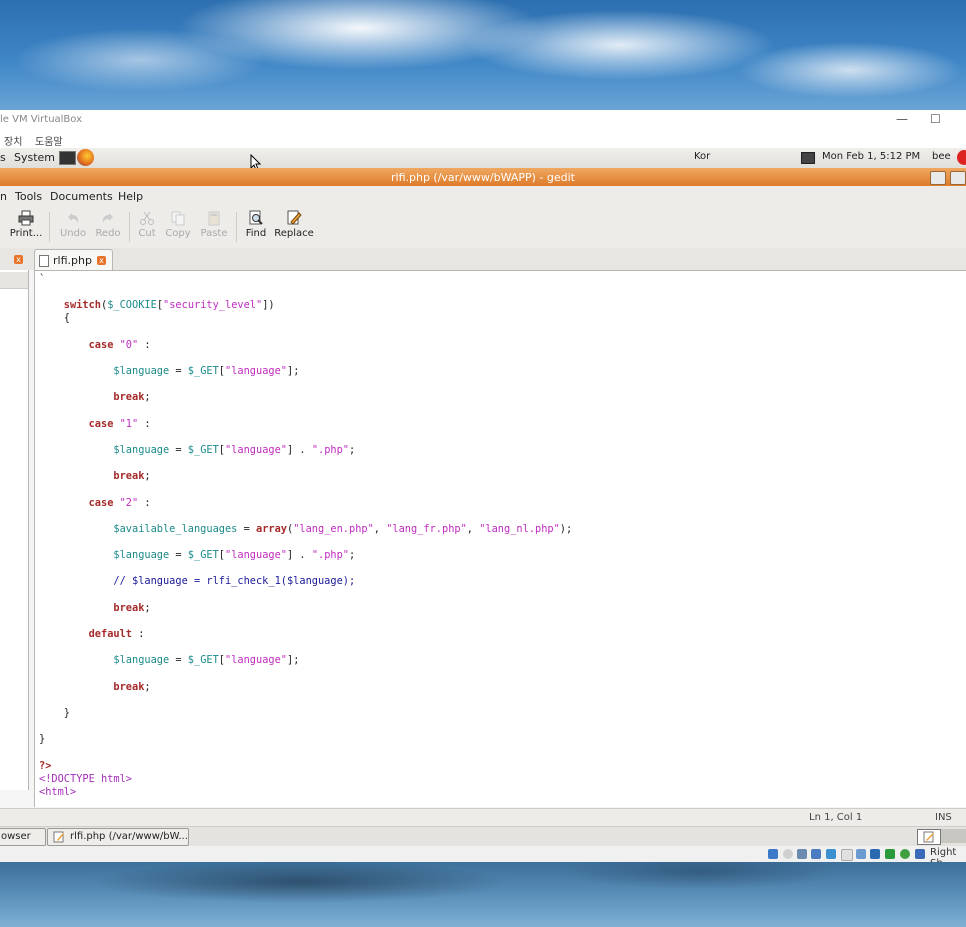 The width and height of the screenshot is (966, 927). What do you see at coordinates (18, 259) in the screenshot?
I see `side-panel-close-icon: x` at bounding box center [18, 259].